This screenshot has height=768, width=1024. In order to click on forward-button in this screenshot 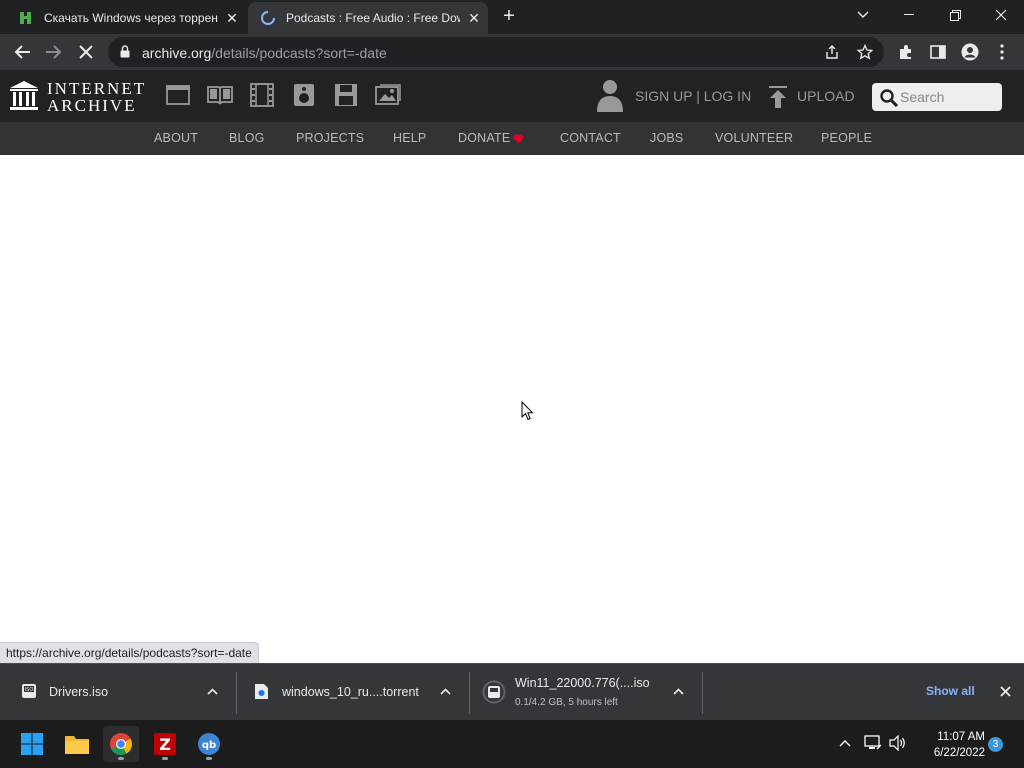, I will do `click(54, 52)`.